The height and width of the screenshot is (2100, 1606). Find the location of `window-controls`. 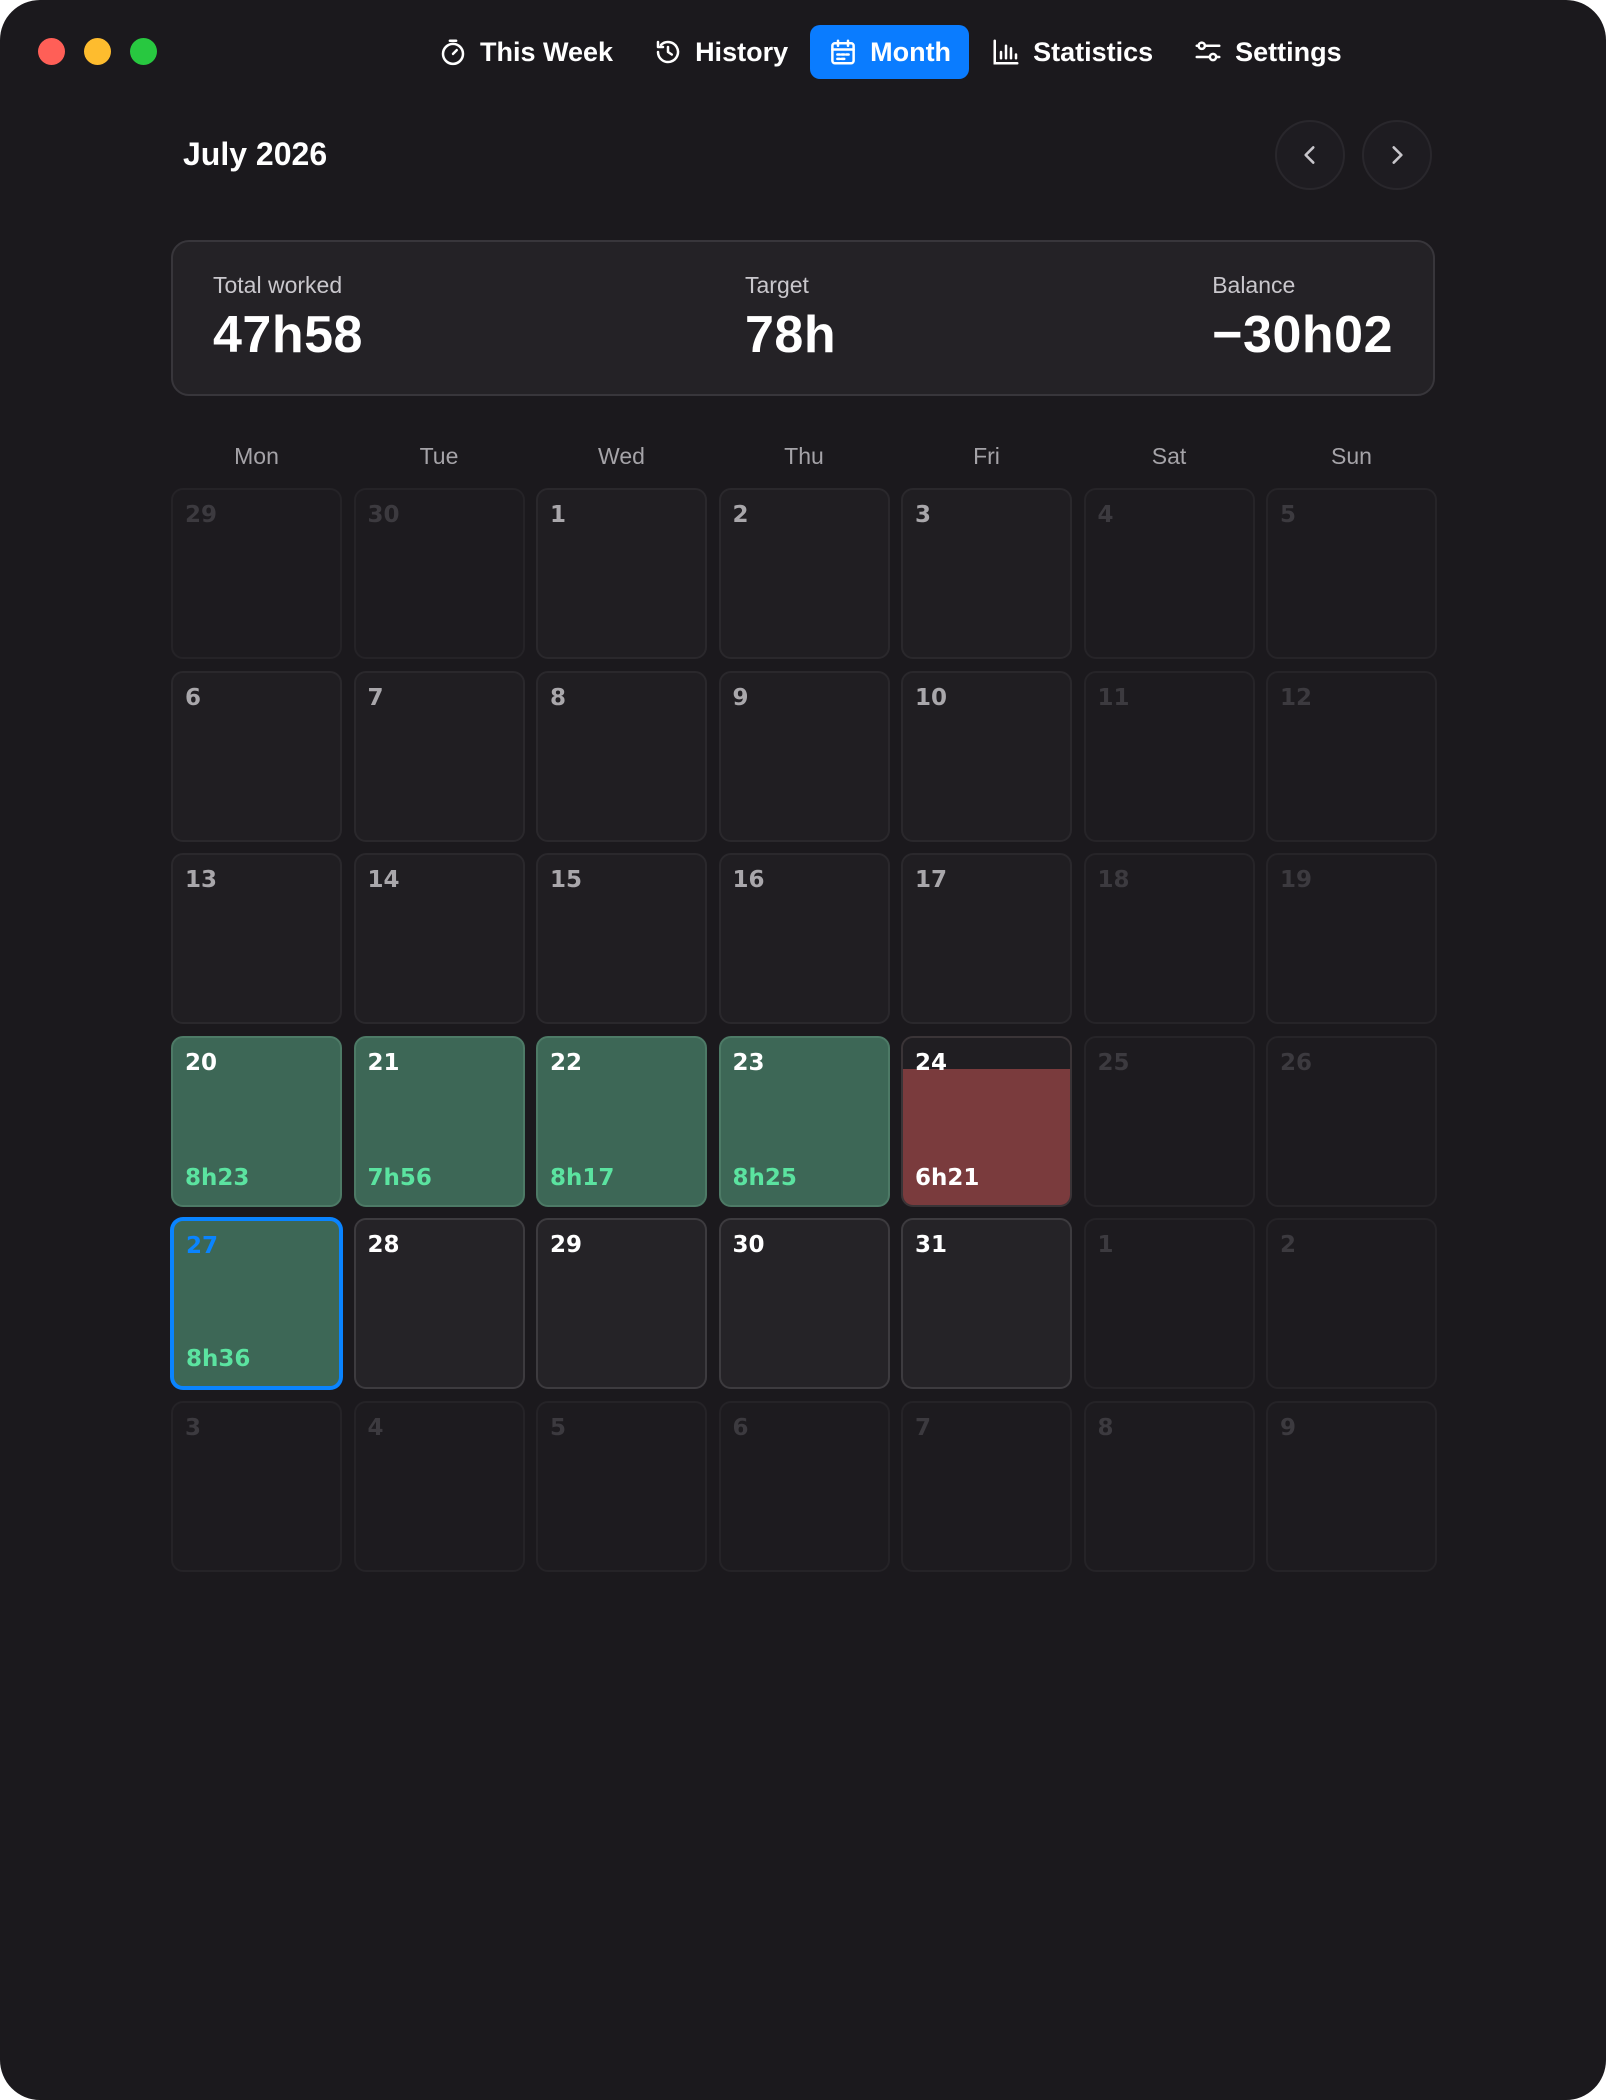

window-controls is located at coordinates (97, 51).